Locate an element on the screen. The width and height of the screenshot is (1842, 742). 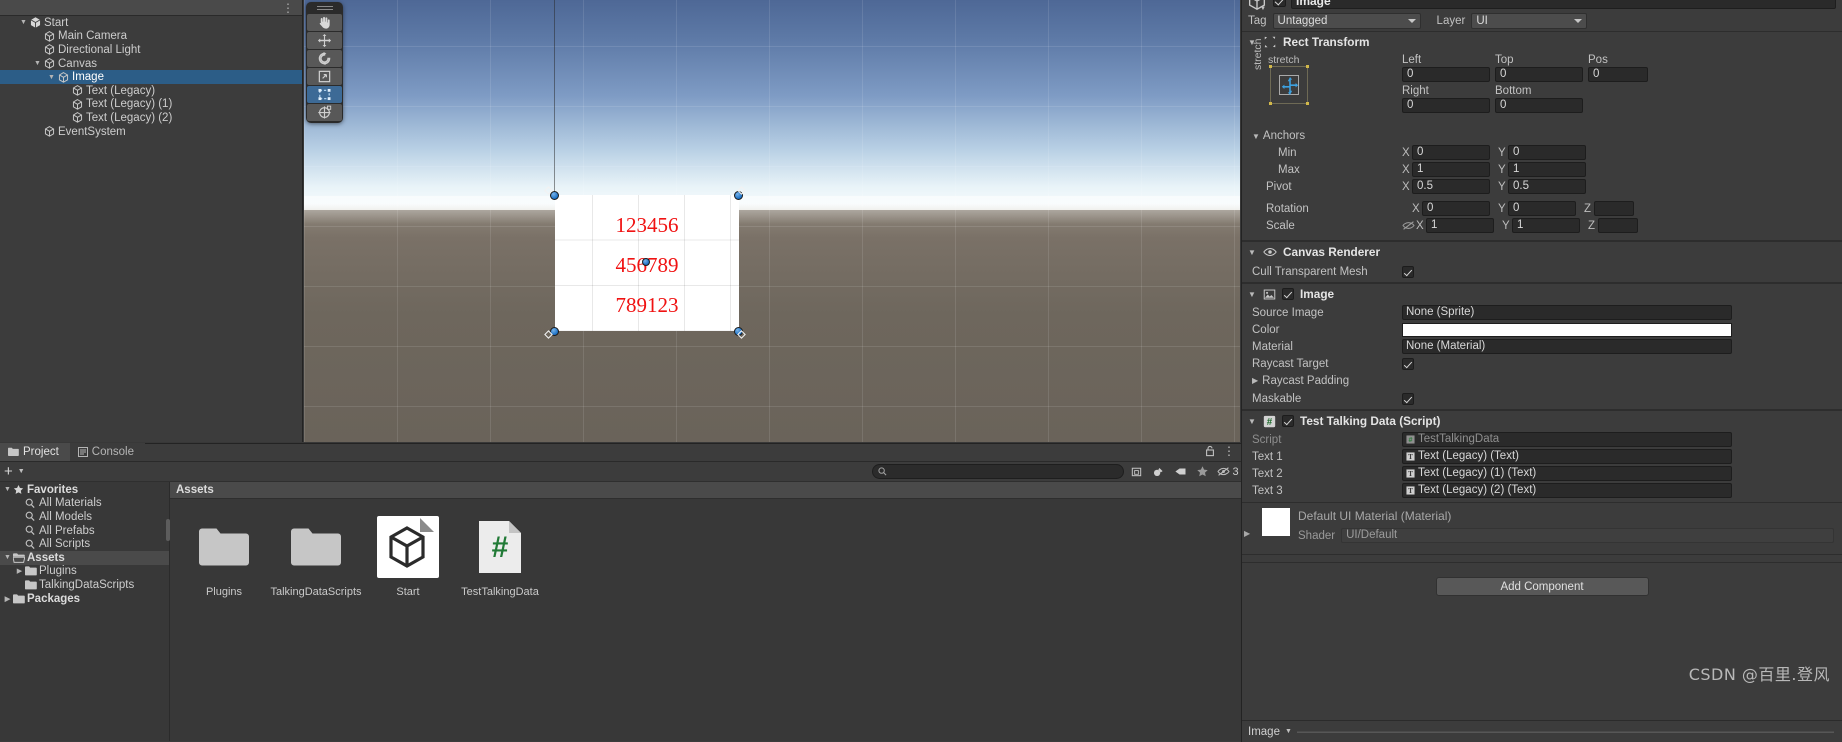
scale-x-field: 1 is located at coordinates (1460, 225).